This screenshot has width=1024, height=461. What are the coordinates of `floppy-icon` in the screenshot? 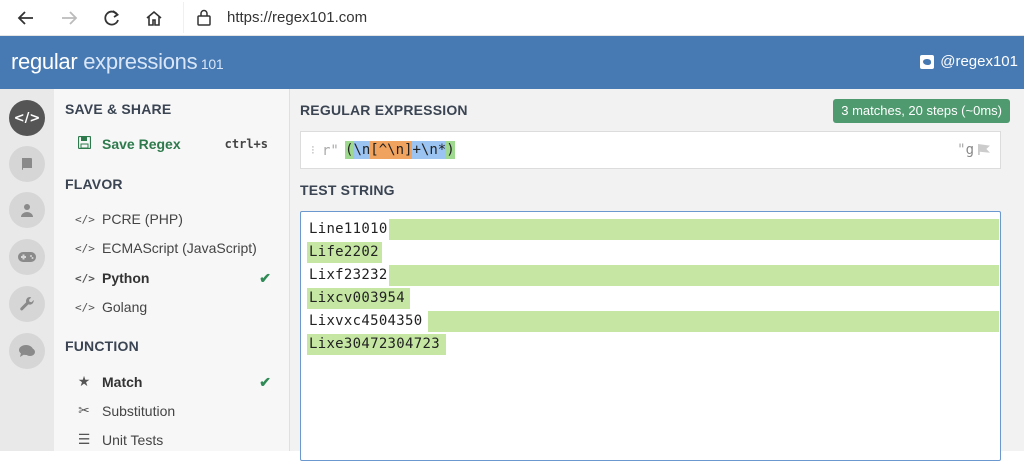 It's located at (84, 143).